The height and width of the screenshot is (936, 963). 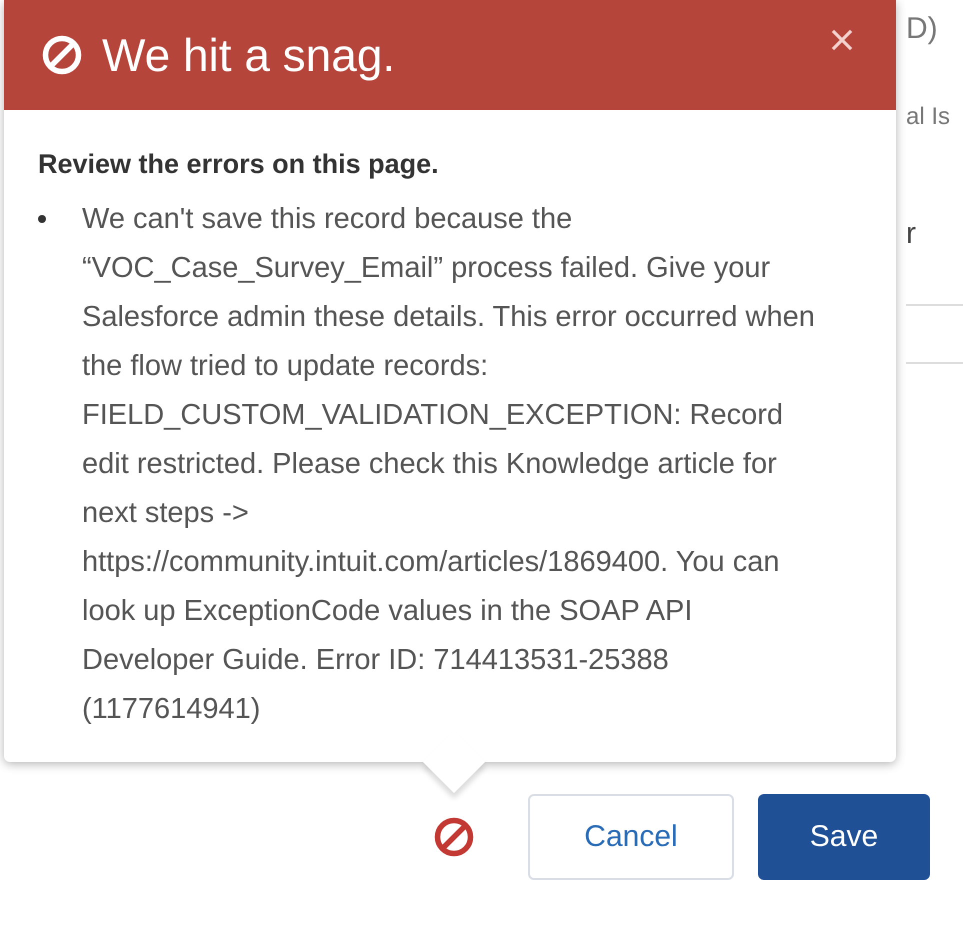 What do you see at coordinates (239, 164) in the screenshot?
I see `error-heading: Review the errors on this page.` at bounding box center [239, 164].